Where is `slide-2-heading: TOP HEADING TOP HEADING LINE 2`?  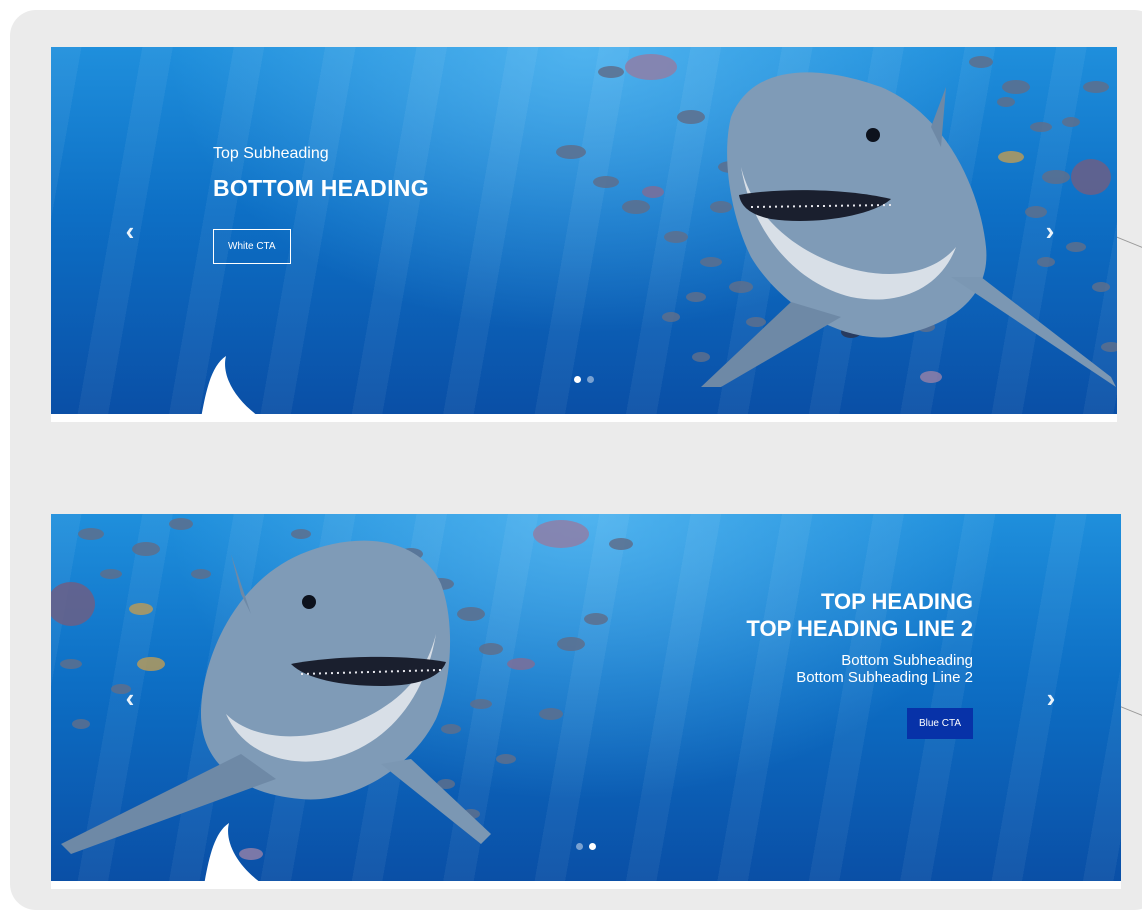 slide-2-heading: TOP HEADING TOP HEADING LINE 2 is located at coordinates (859, 615).